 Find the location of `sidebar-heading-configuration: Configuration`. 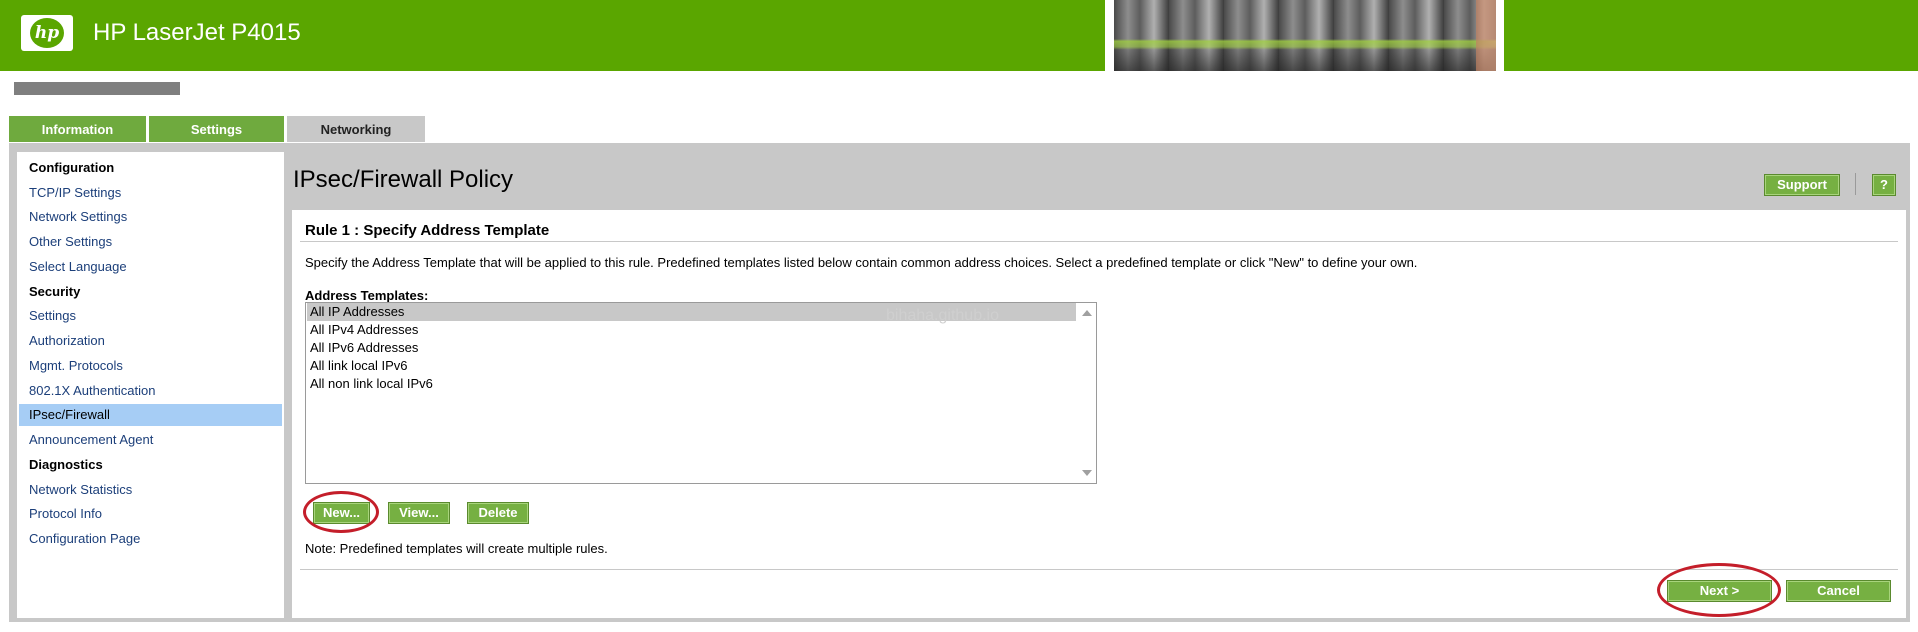

sidebar-heading-configuration: Configuration is located at coordinates (72, 167).